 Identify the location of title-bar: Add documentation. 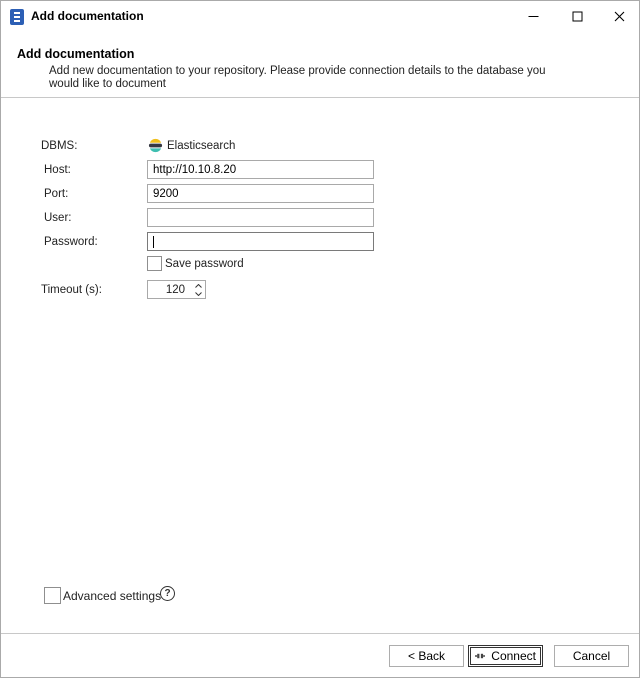
(320, 16).